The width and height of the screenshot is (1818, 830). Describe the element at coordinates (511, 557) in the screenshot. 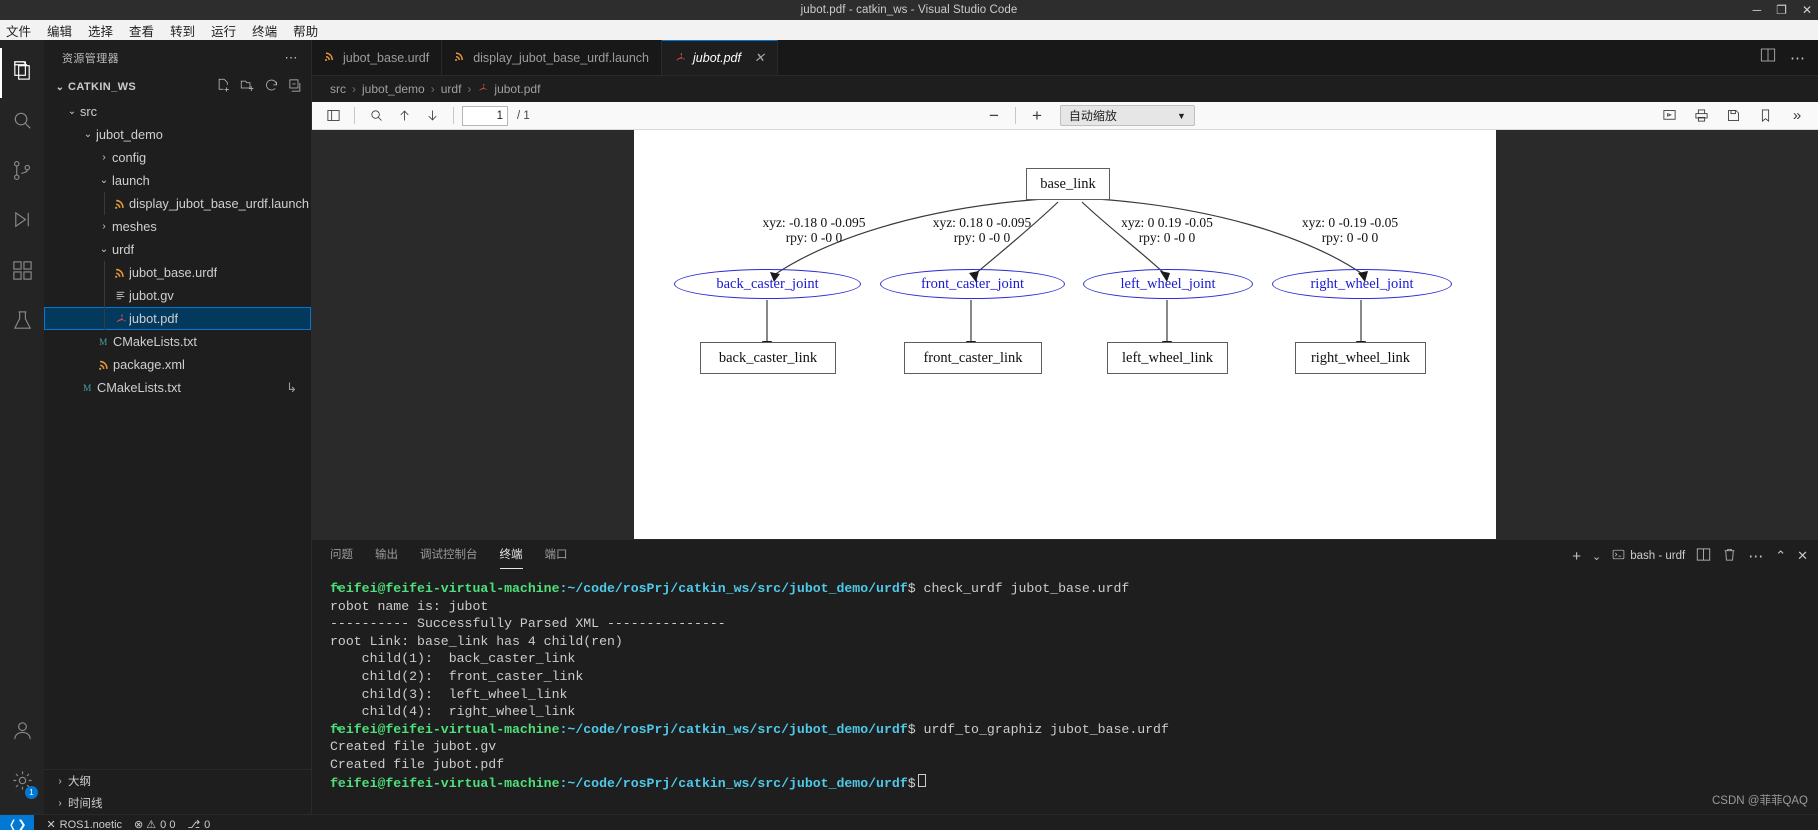

I see `panel-tab-terminal: 终端` at that location.